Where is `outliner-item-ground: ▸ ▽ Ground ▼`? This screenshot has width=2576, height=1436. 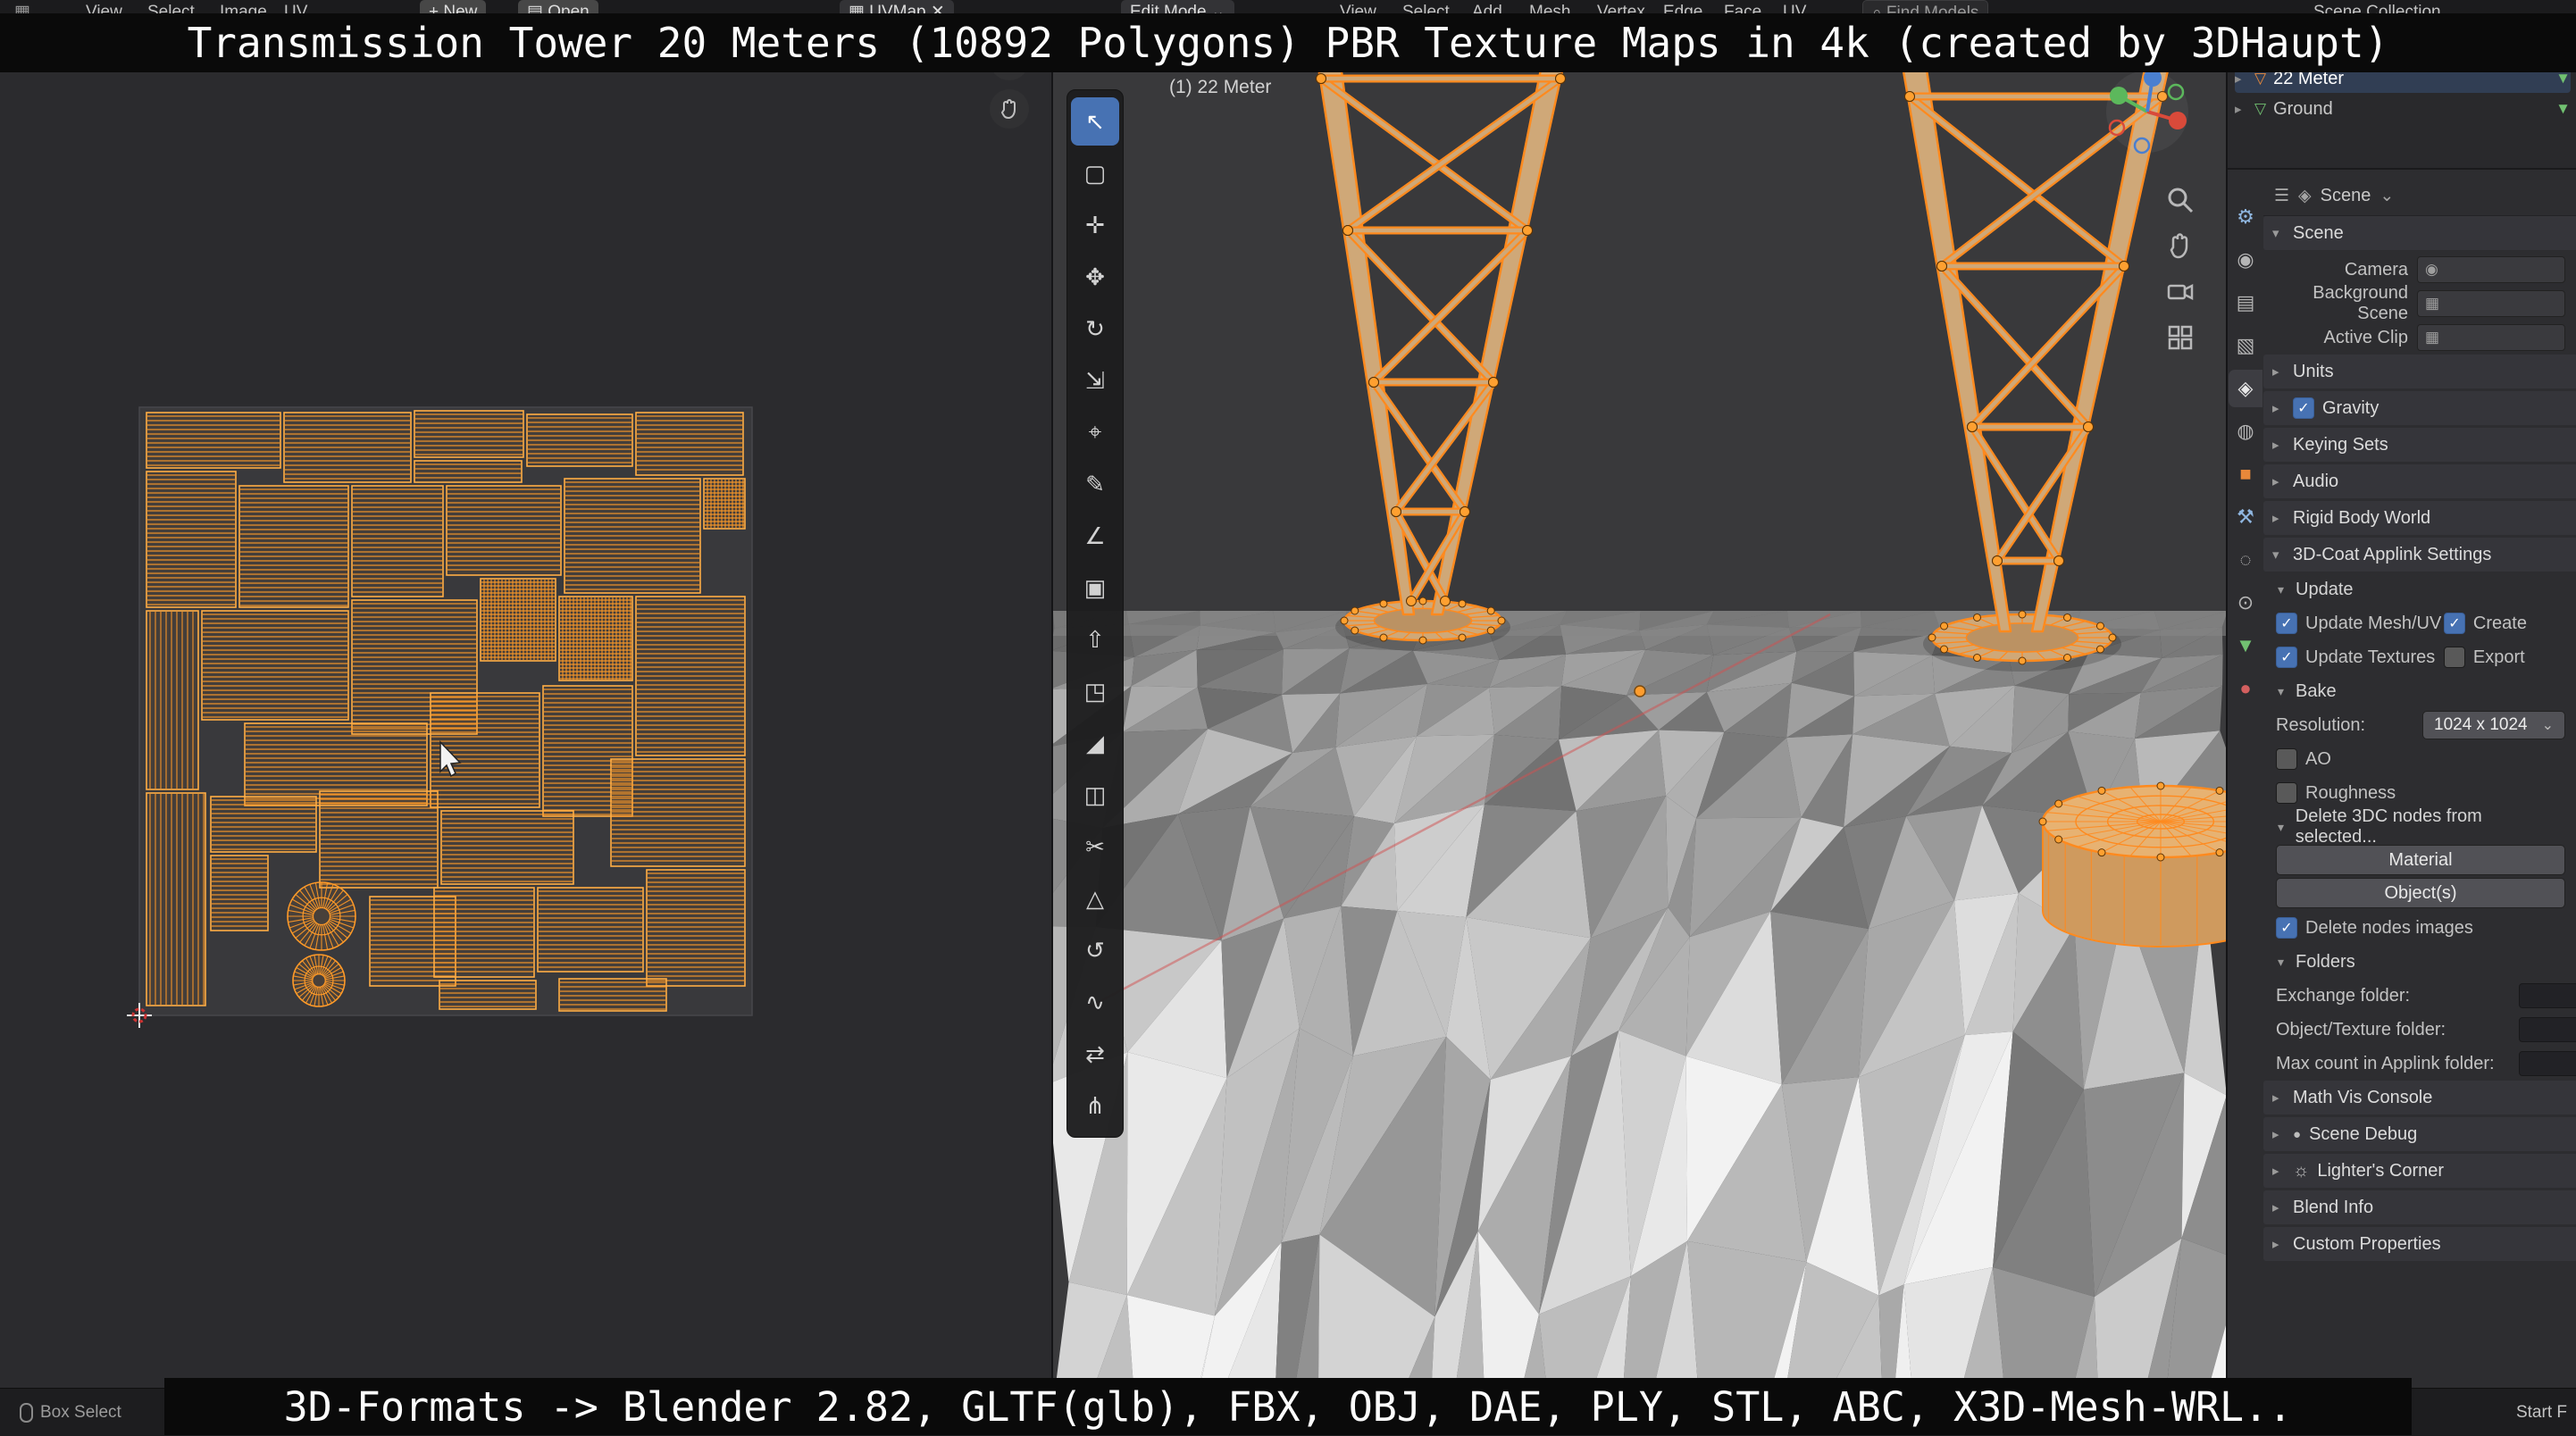 outliner-item-ground: ▸ ▽ Ground ▼ is located at coordinates (2403, 109).